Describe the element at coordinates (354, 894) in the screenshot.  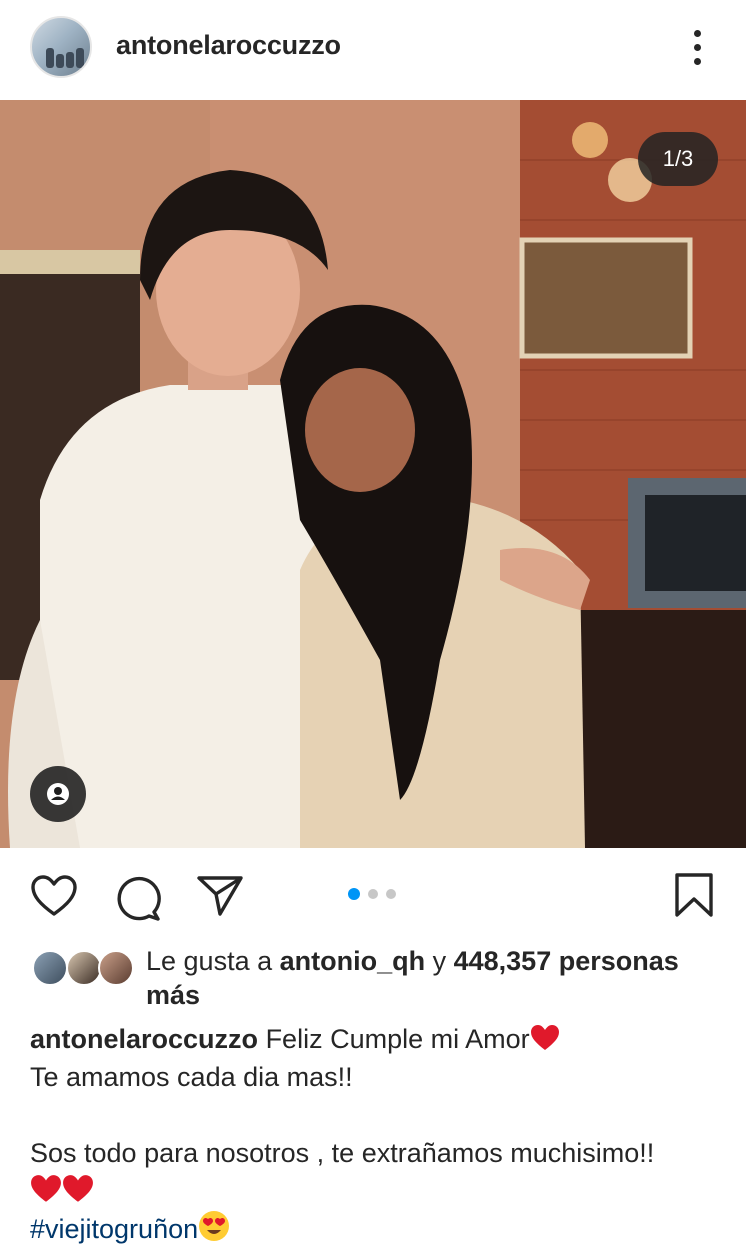
I see `carousel-dot-active` at that location.